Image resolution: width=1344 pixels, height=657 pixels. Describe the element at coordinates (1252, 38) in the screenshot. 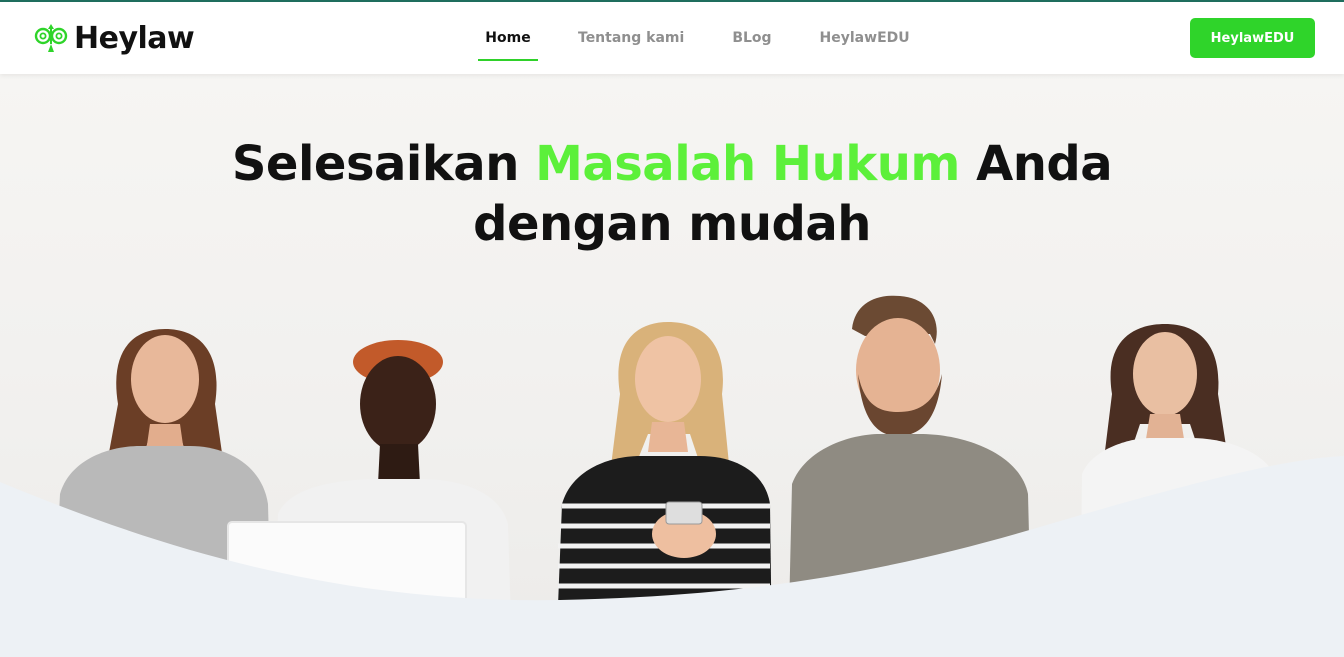

I see `heylawedu-cta-button: HeylawEDU` at that location.